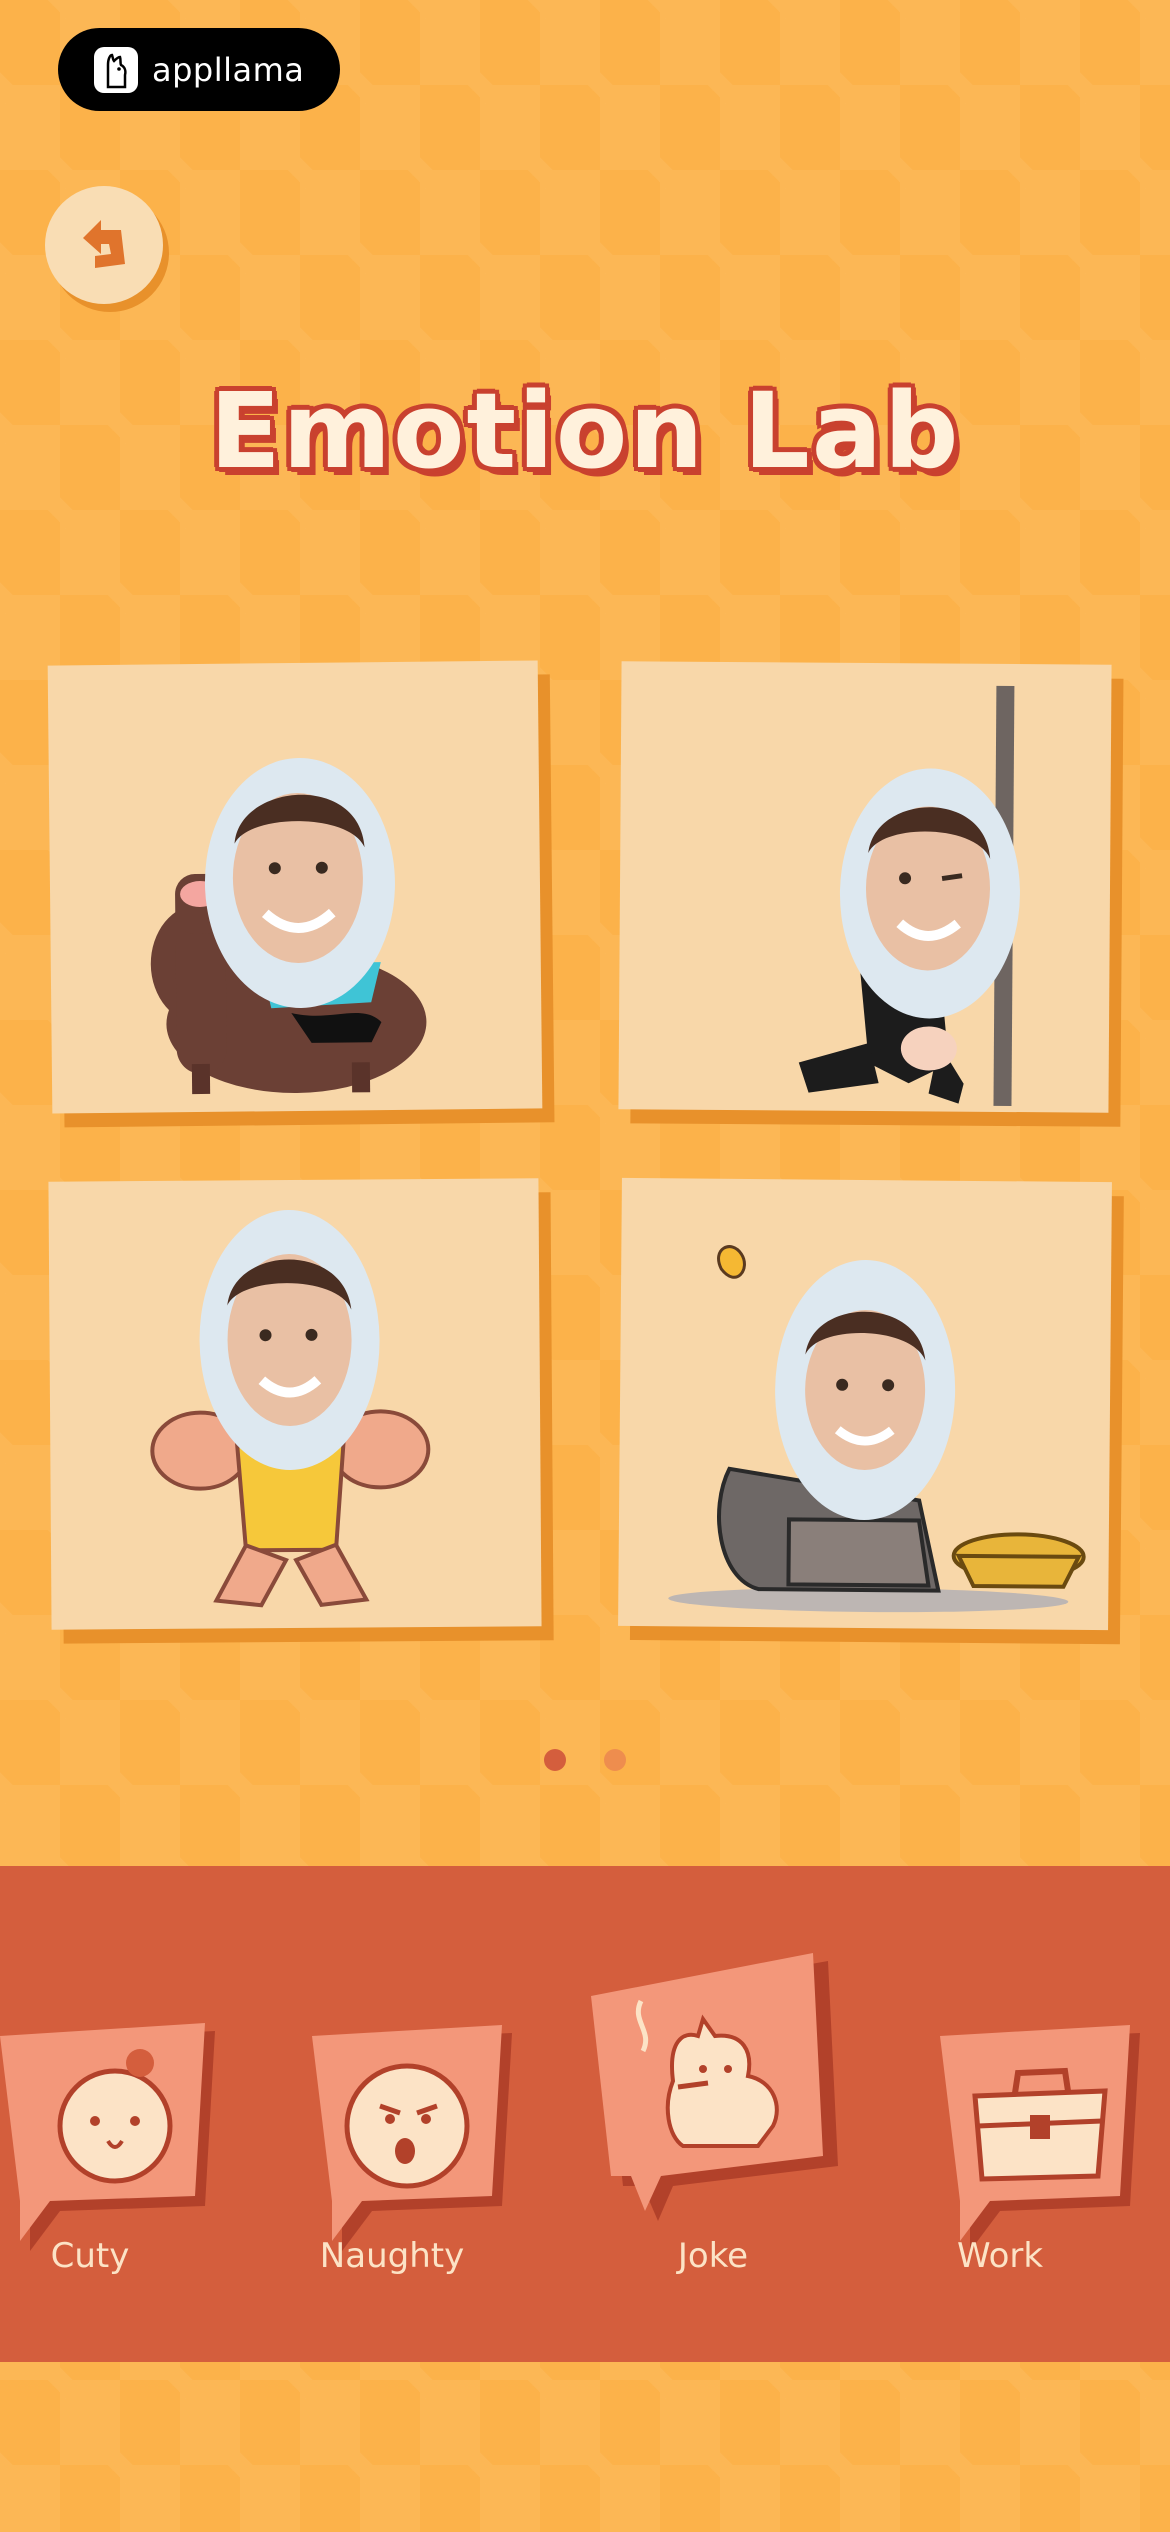 This screenshot has width=1170, height=2532. What do you see at coordinates (1040, 2138) in the screenshot?
I see `briefcase-icon` at bounding box center [1040, 2138].